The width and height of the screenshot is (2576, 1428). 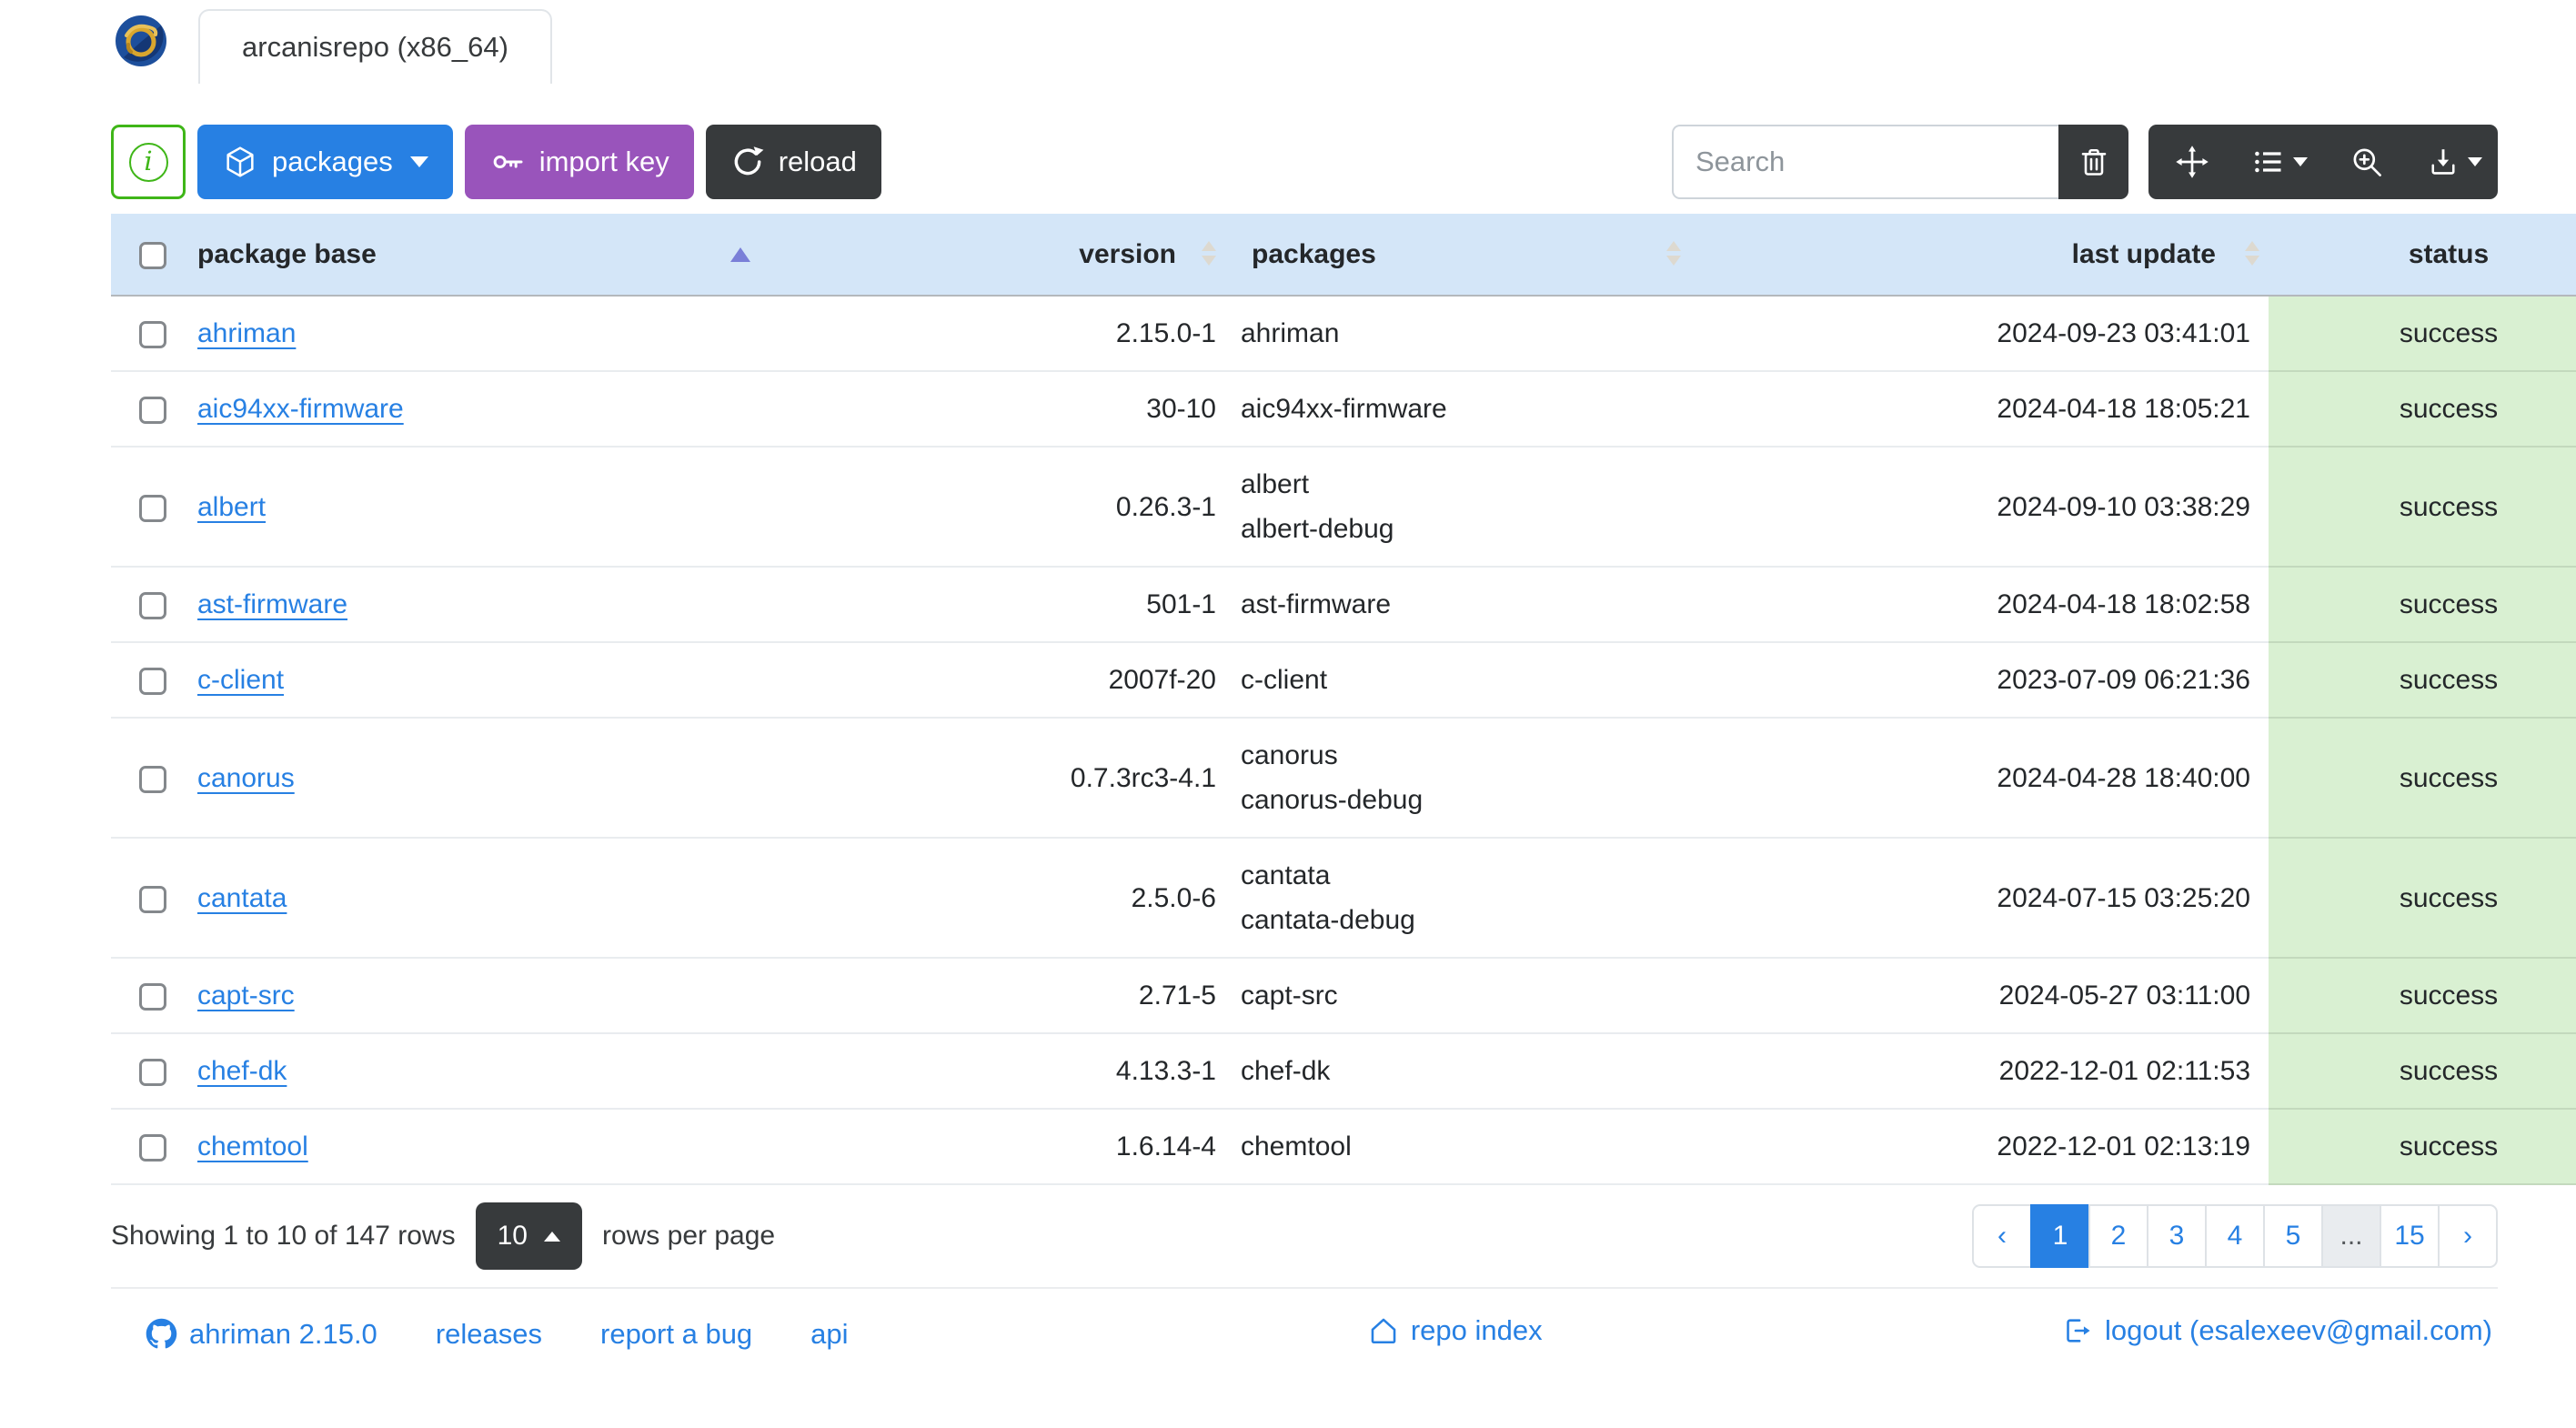 I want to click on releases-link: releases, so click(x=489, y=1334).